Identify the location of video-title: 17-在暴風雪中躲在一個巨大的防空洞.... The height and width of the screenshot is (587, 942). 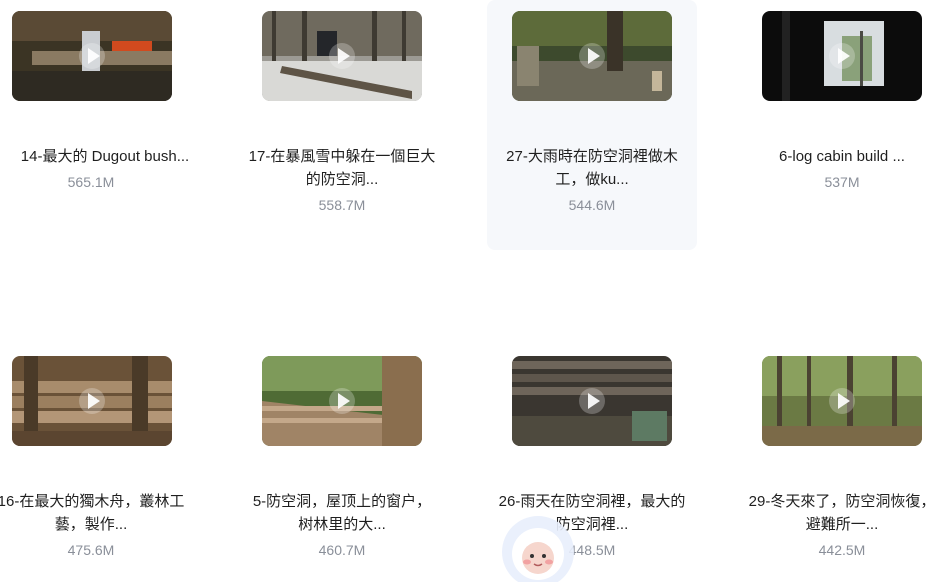
(342, 168).